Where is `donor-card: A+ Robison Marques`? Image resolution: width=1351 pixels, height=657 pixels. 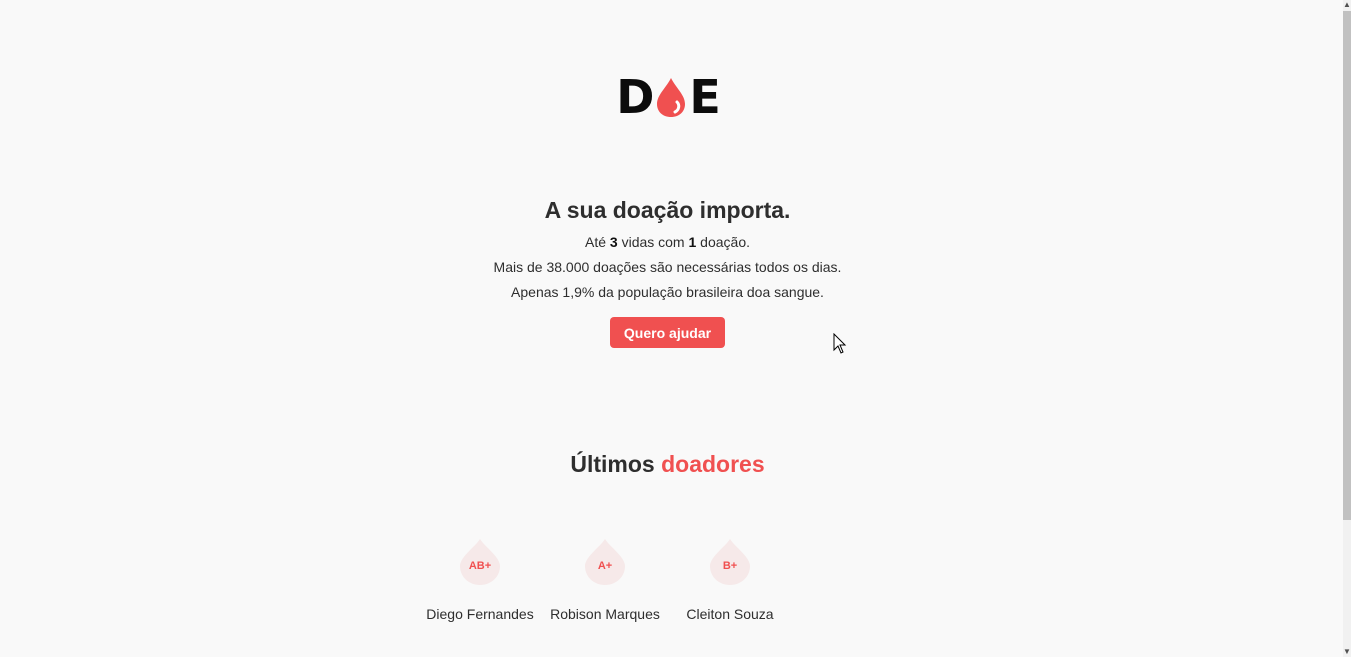 donor-card: A+ Robison Marques is located at coordinates (605, 582).